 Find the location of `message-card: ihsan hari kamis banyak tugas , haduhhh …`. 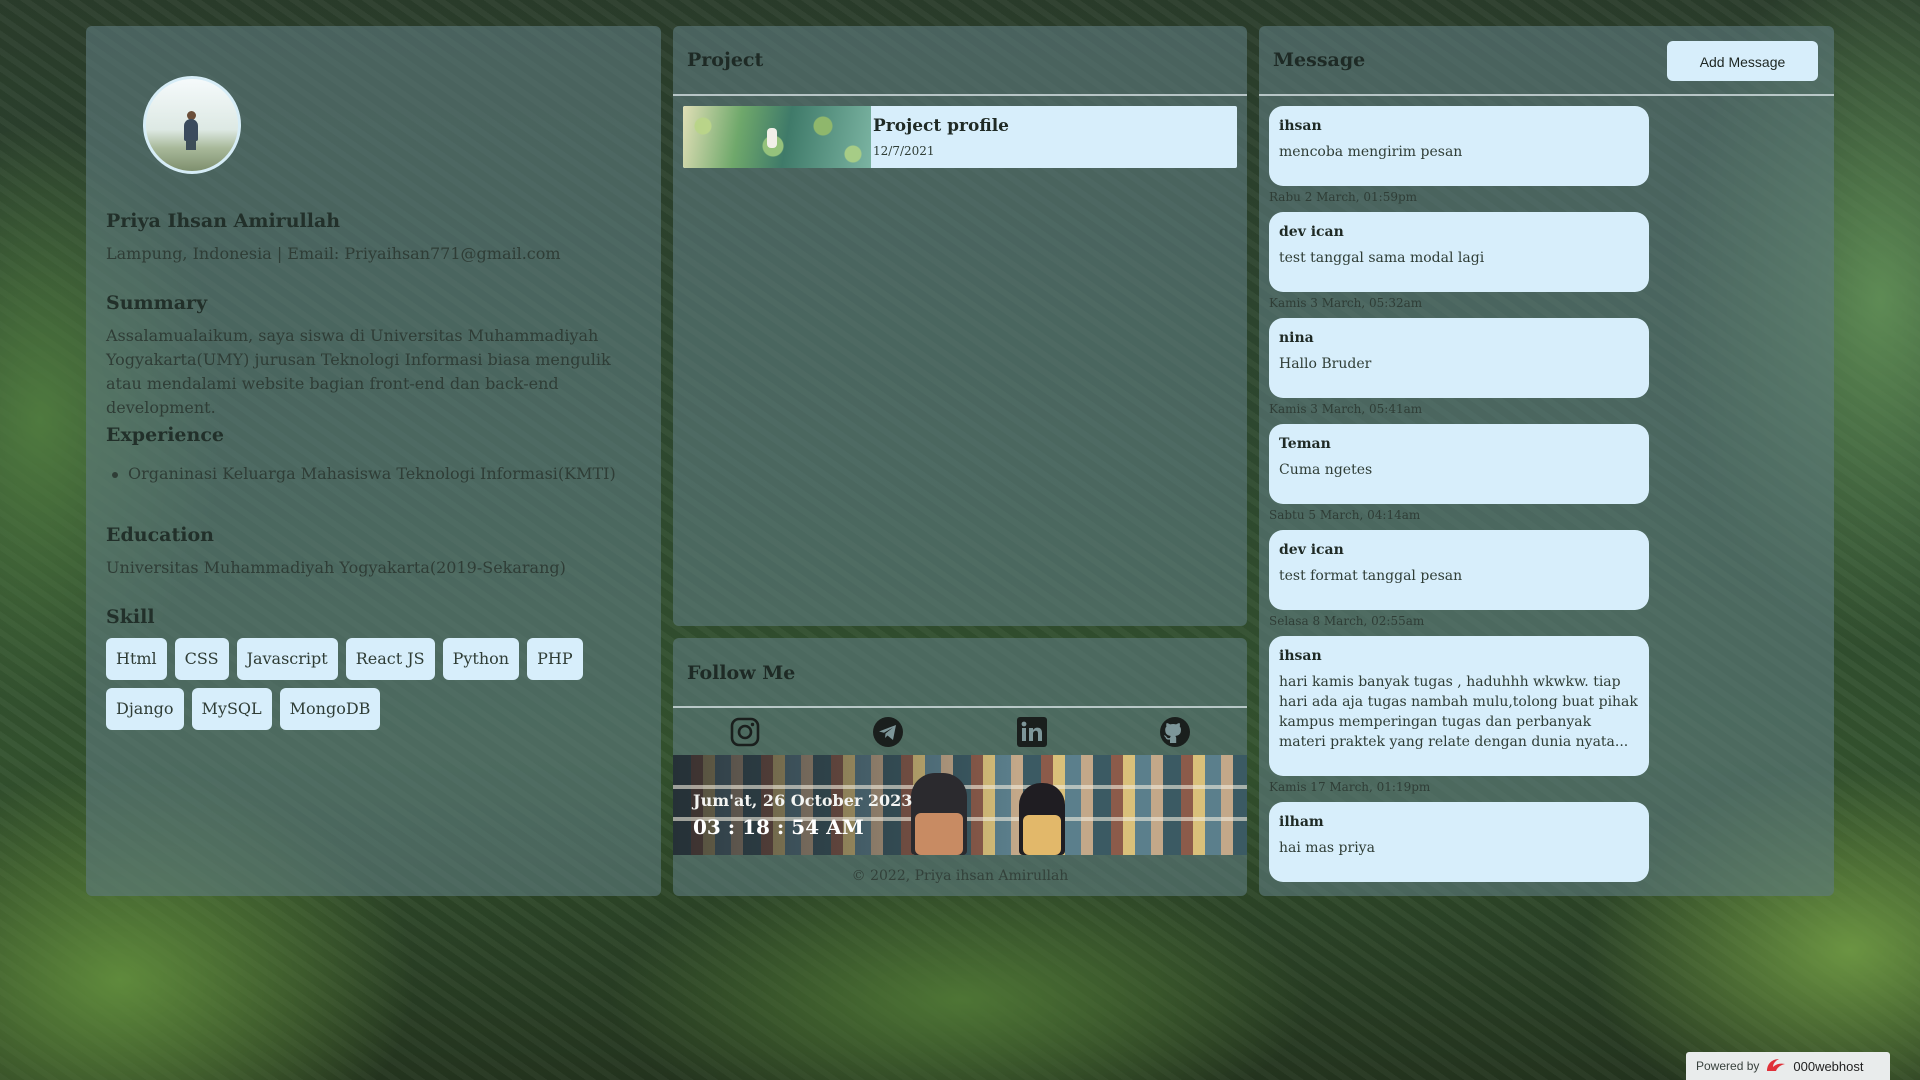

message-card: ihsan hari kamis banyak tugas , haduhhh … is located at coordinates (1459, 706).